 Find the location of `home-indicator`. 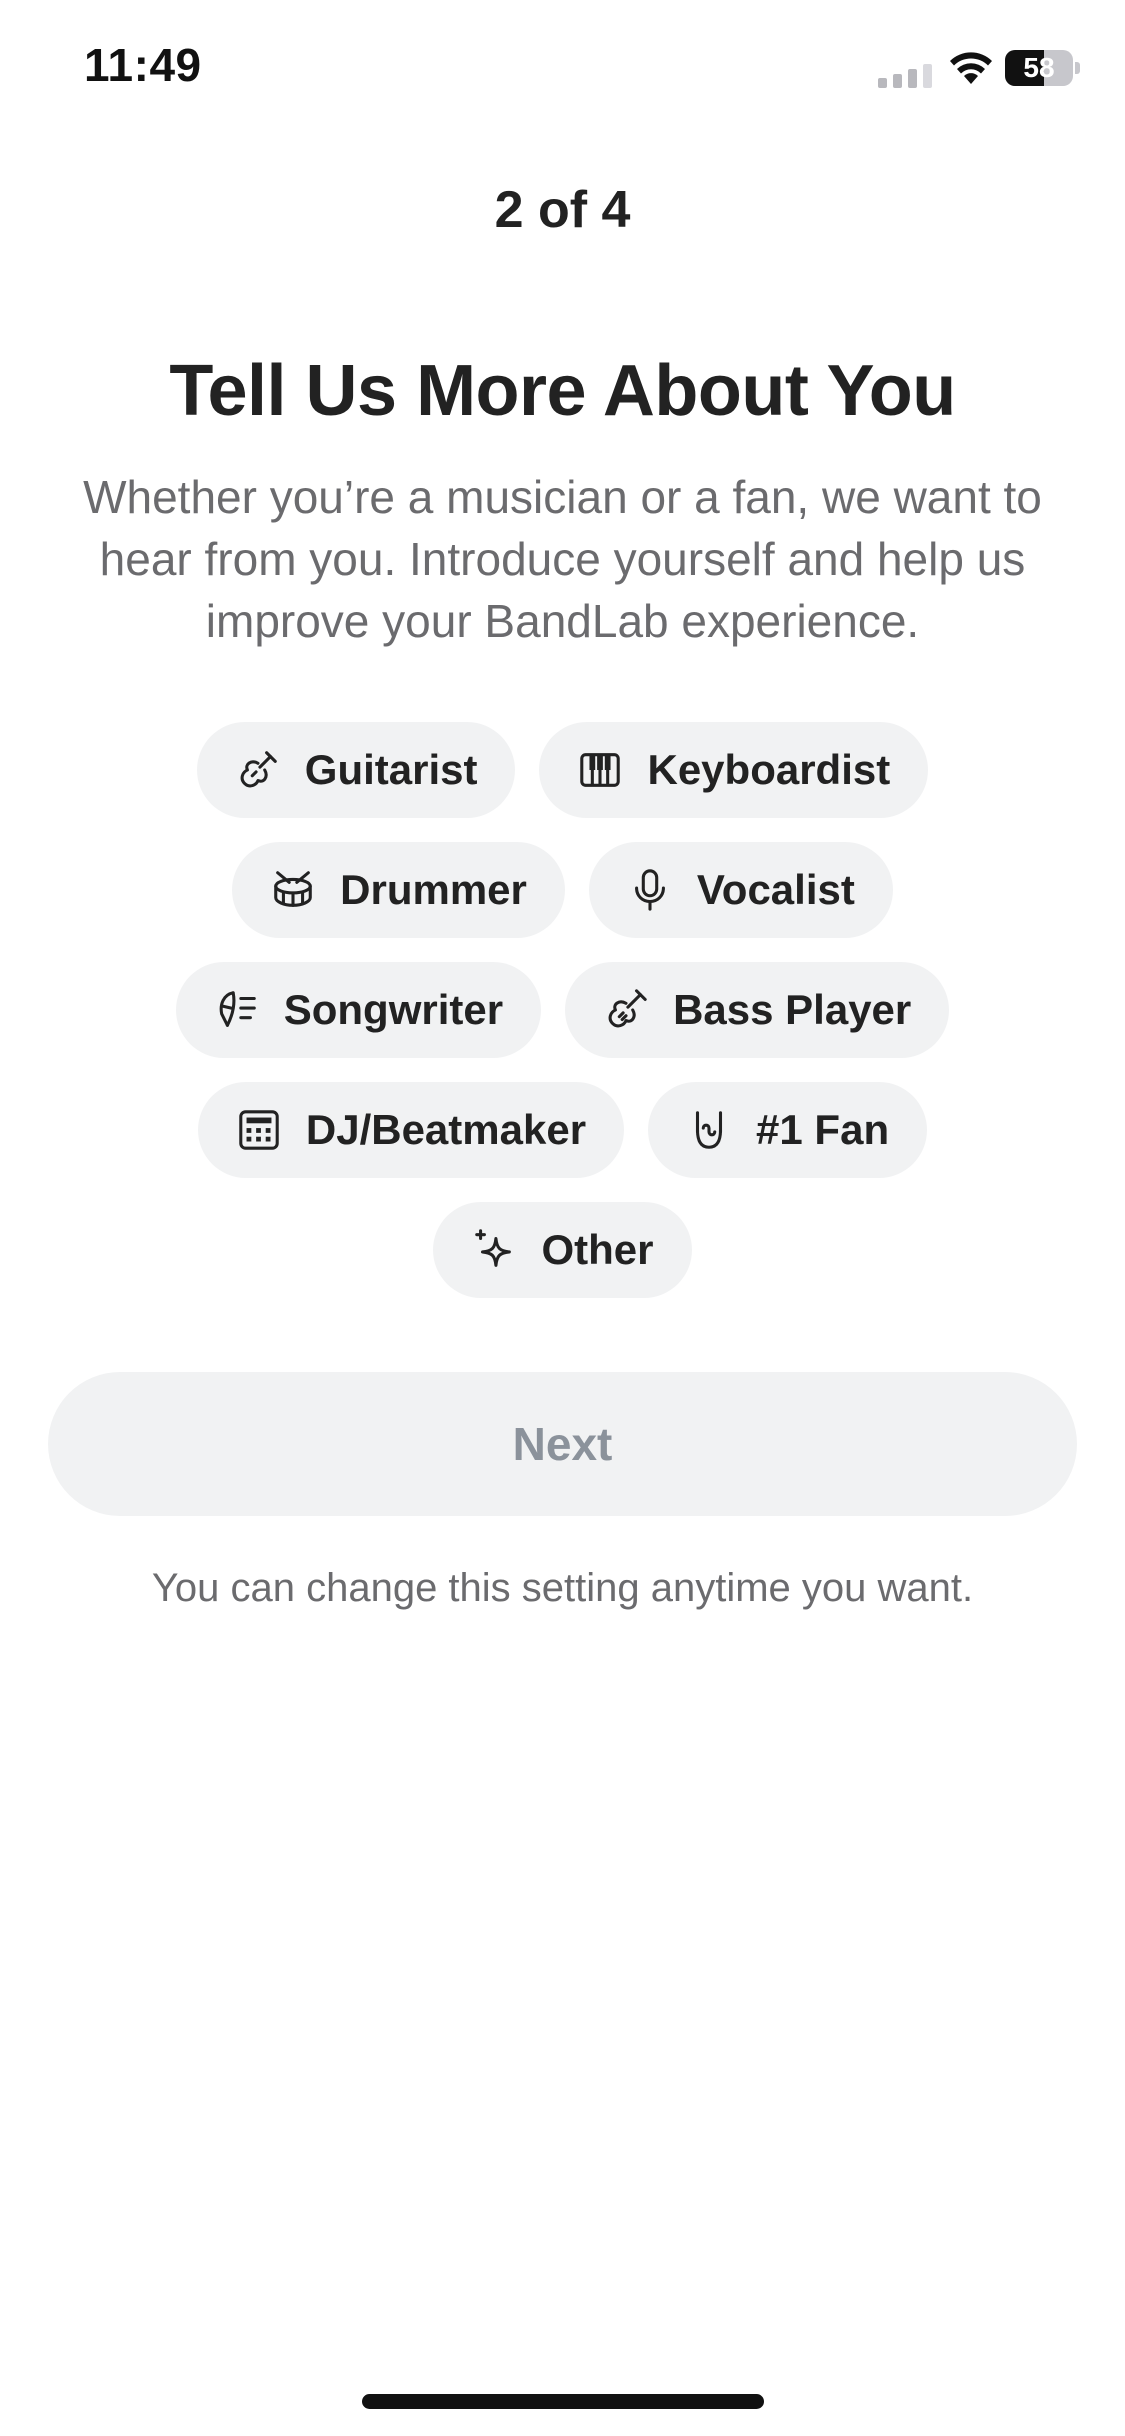

home-indicator is located at coordinates (563, 2401).